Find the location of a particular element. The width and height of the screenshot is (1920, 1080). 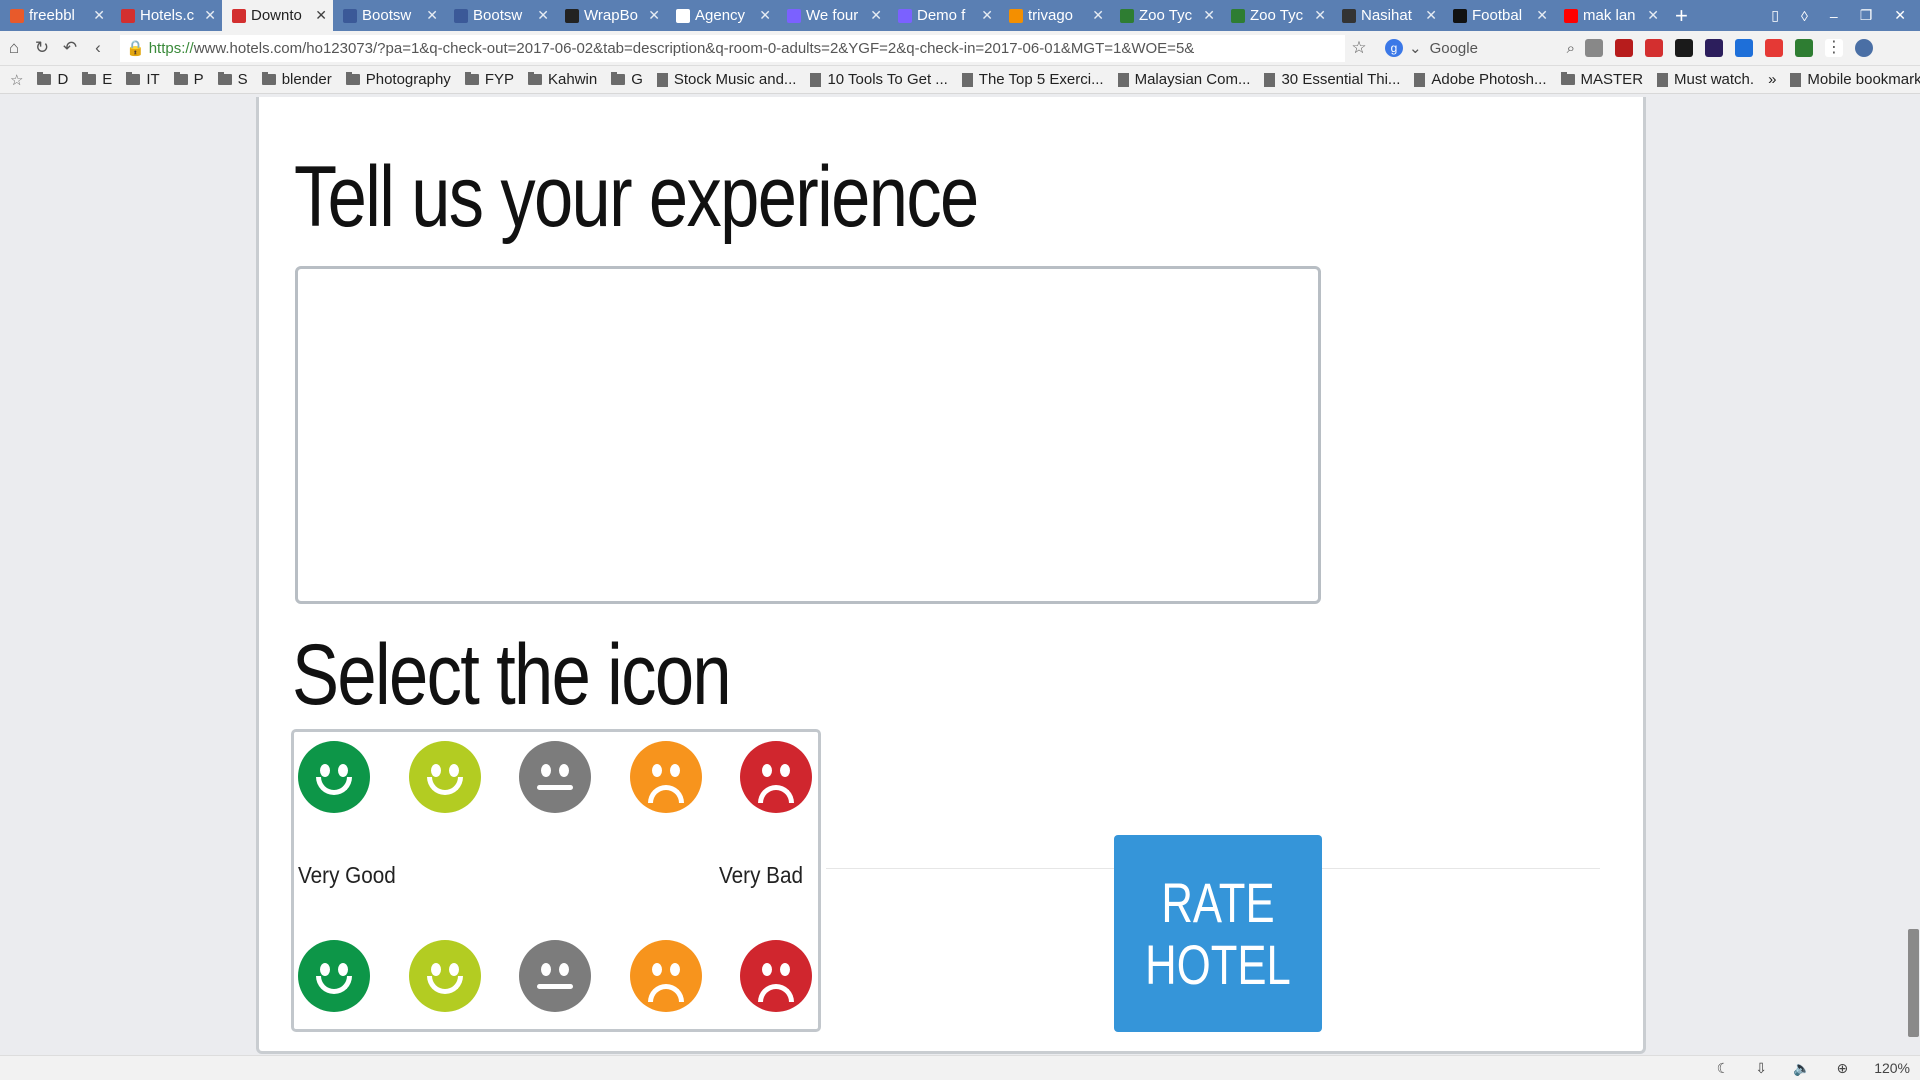

zoom-level: 120% is located at coordinates (1892, 1068).